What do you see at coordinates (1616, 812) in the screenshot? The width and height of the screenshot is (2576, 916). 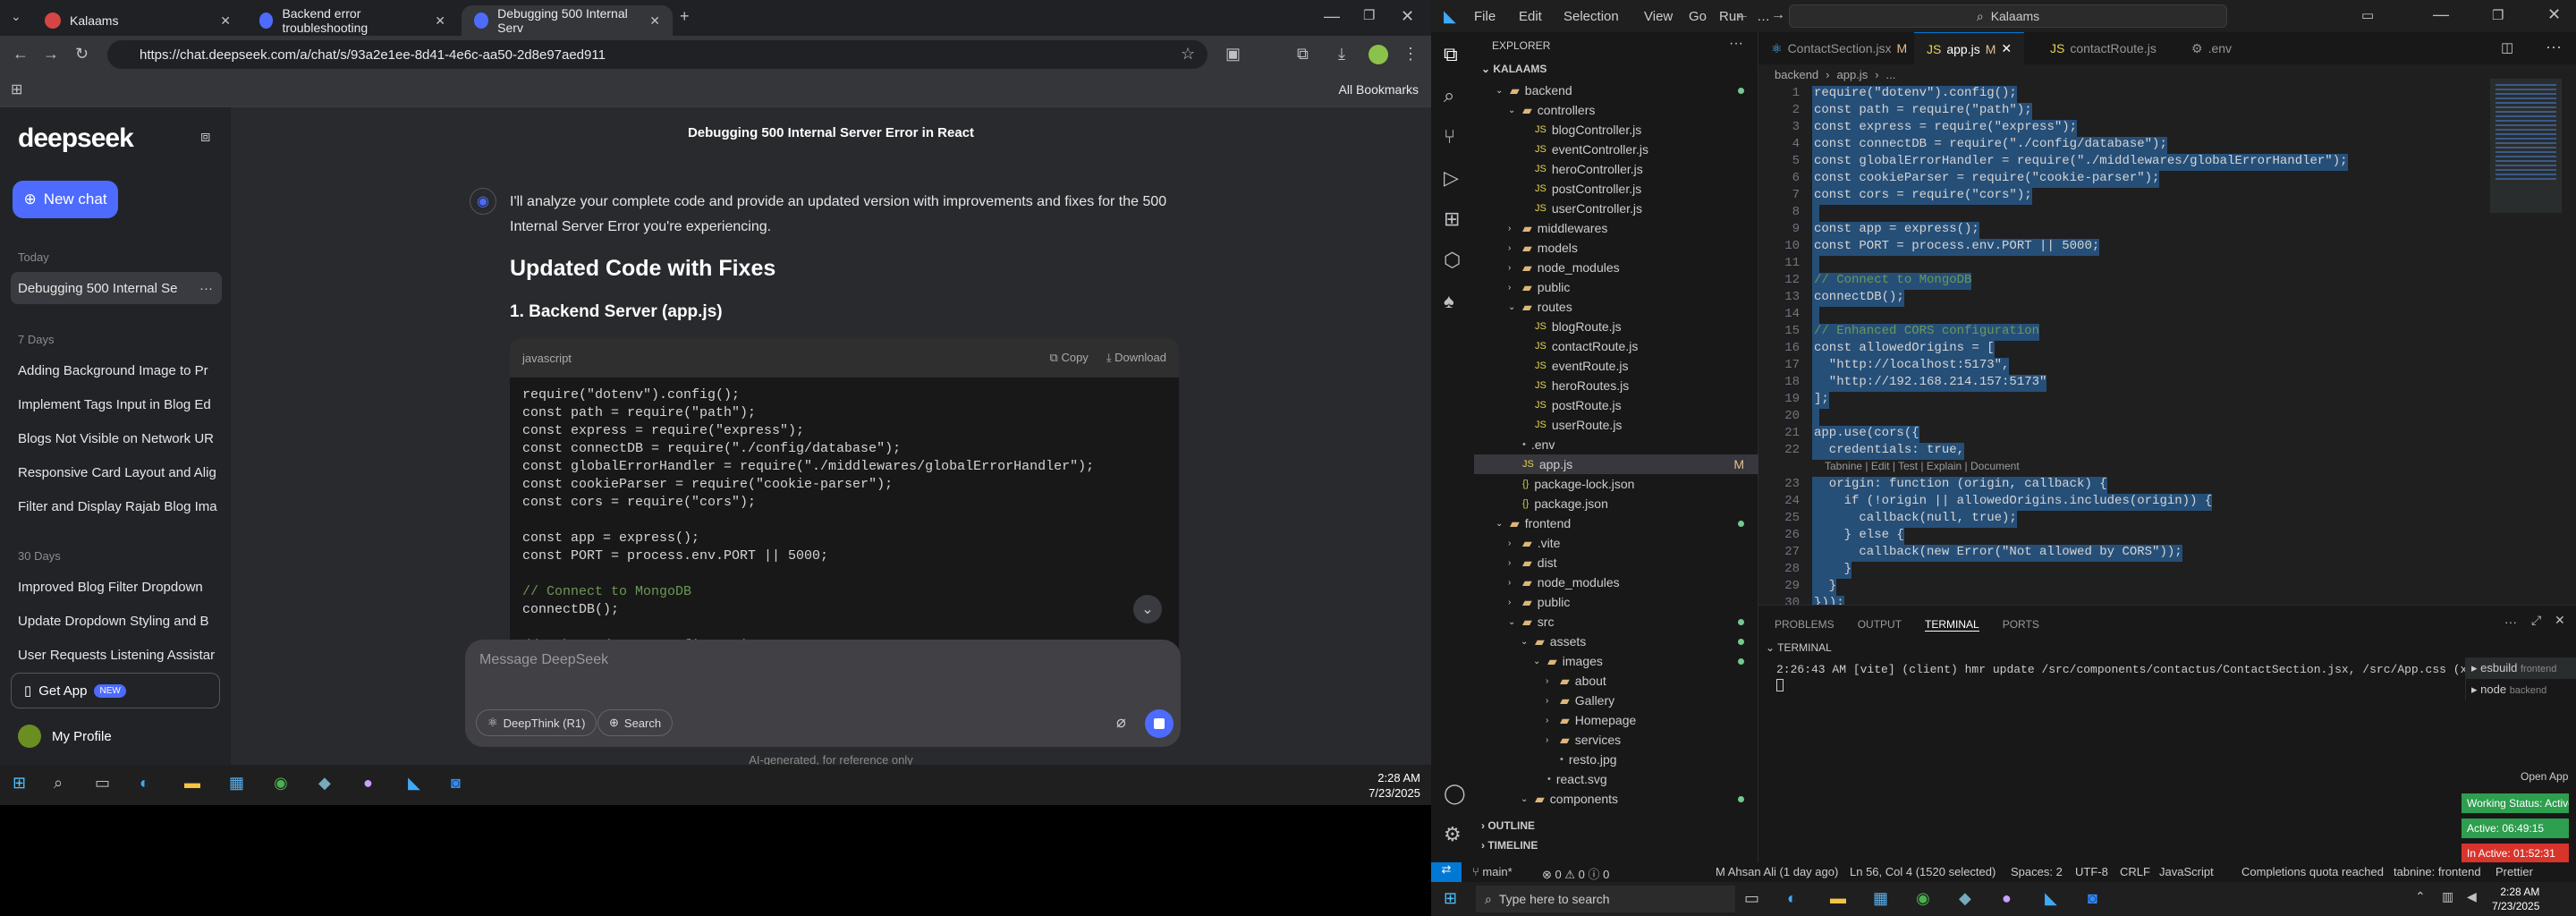 I see `tree-folder: › ▰ aboutpage` at bounding box center [1616, 812].